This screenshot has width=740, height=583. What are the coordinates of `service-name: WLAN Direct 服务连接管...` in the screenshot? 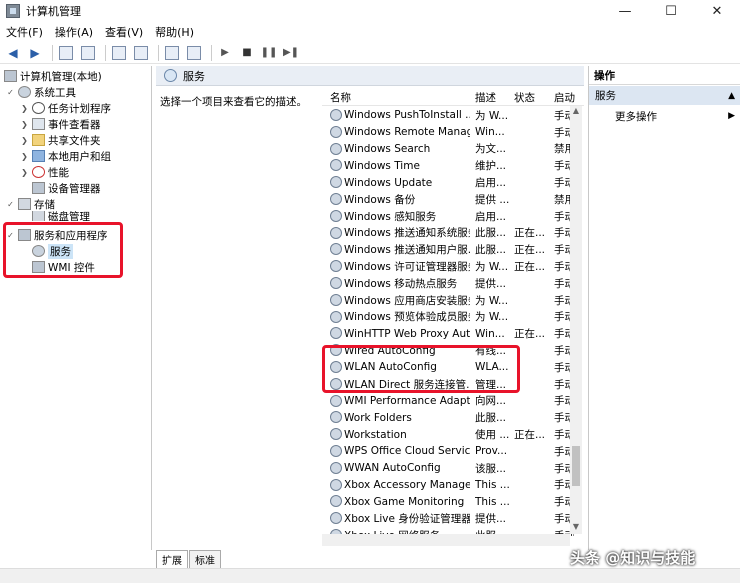 It's located at (407, 384).